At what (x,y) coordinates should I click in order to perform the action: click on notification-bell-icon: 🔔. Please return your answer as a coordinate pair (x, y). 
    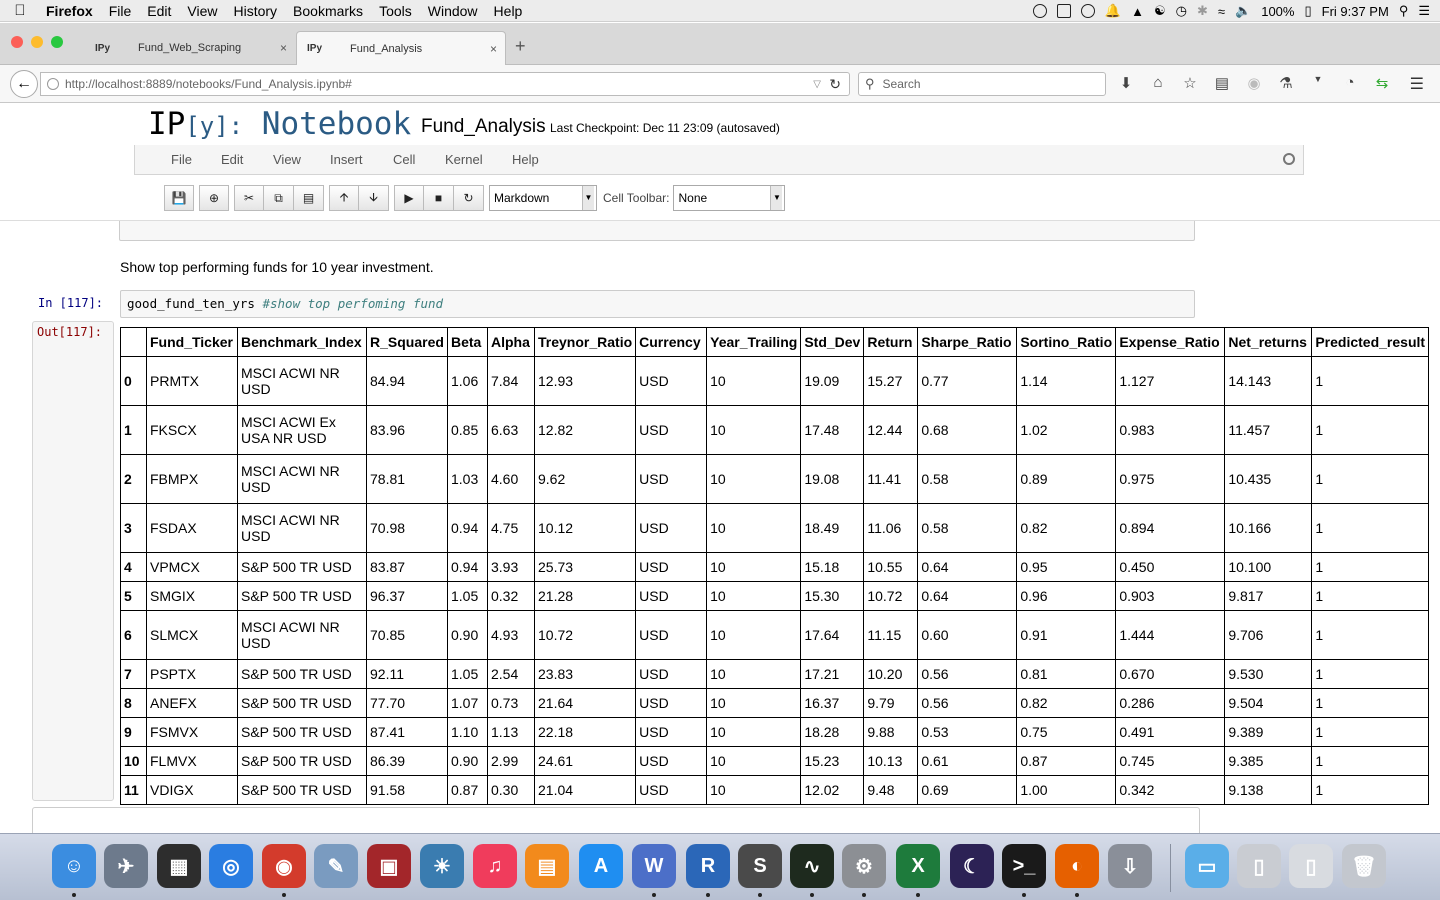
    Looking at the image, I should click on (1113, 11).